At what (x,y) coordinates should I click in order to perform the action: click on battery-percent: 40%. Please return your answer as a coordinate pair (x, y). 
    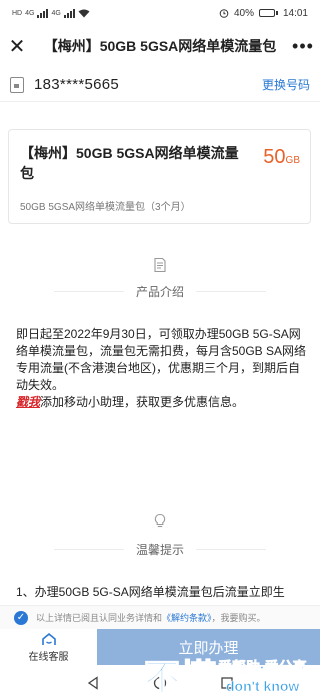
    Looking at the image, I should click on (243, 13).